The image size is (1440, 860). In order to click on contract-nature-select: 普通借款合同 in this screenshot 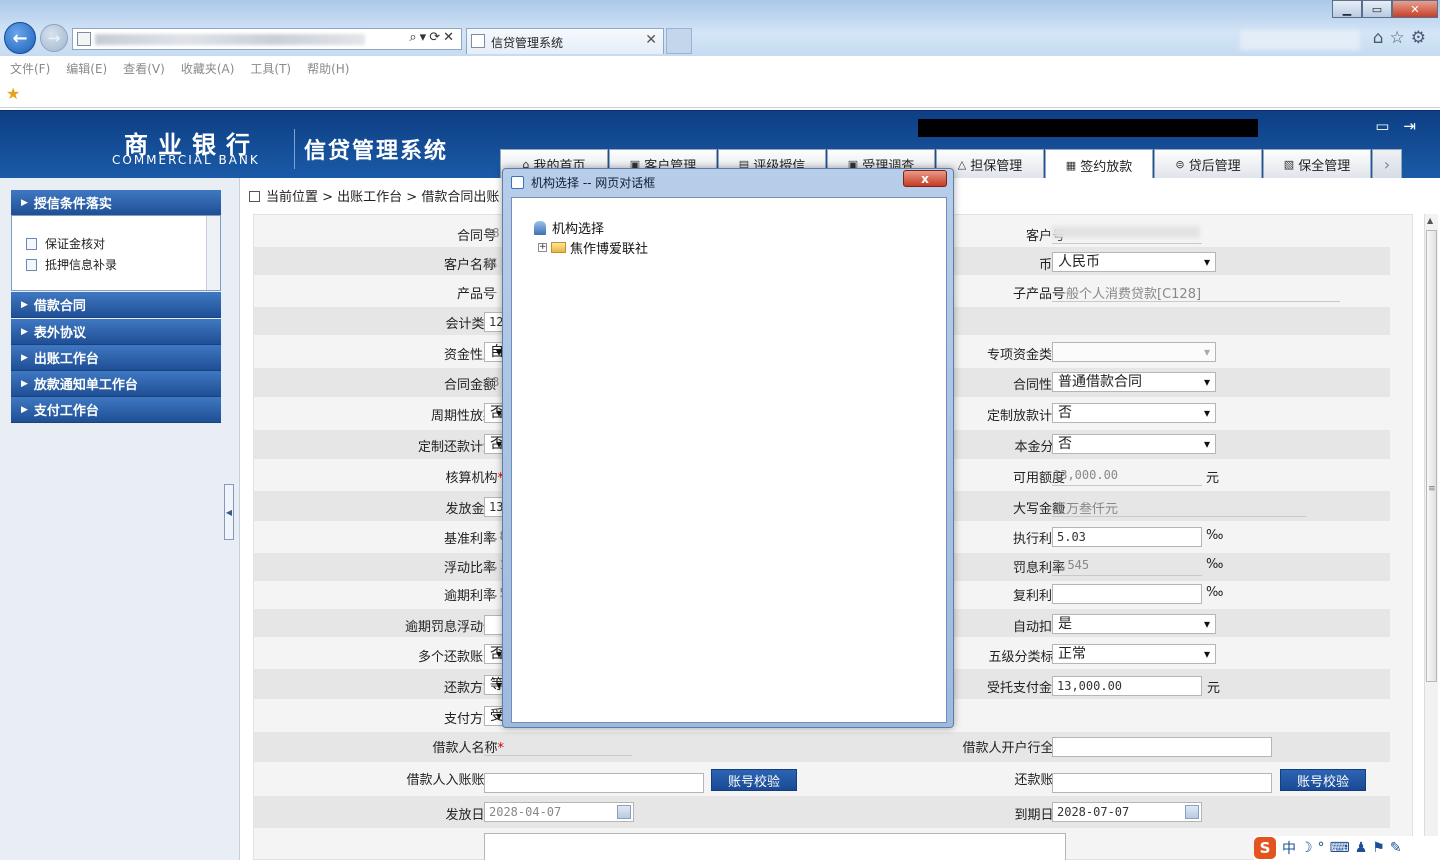, I will do `click(1134, 382)`.